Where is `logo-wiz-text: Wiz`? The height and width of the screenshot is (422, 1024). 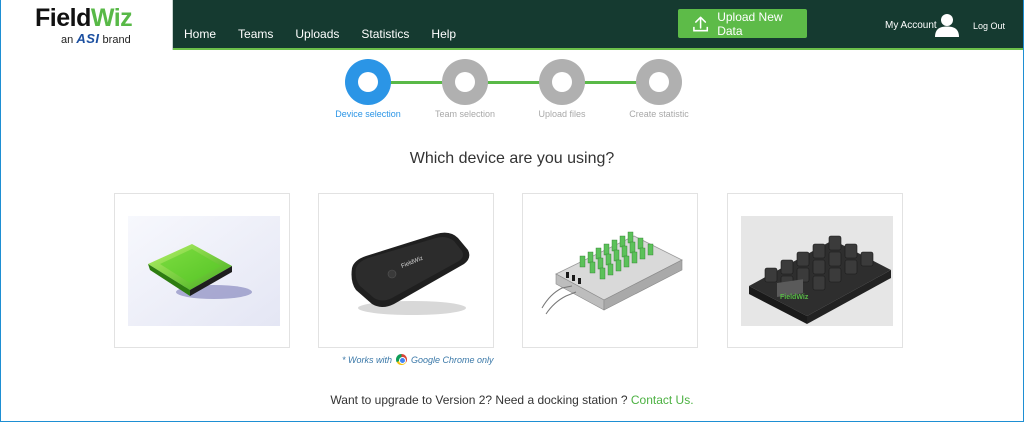 logo-wiz-text: Wiz is located at coordinates (111, 18).